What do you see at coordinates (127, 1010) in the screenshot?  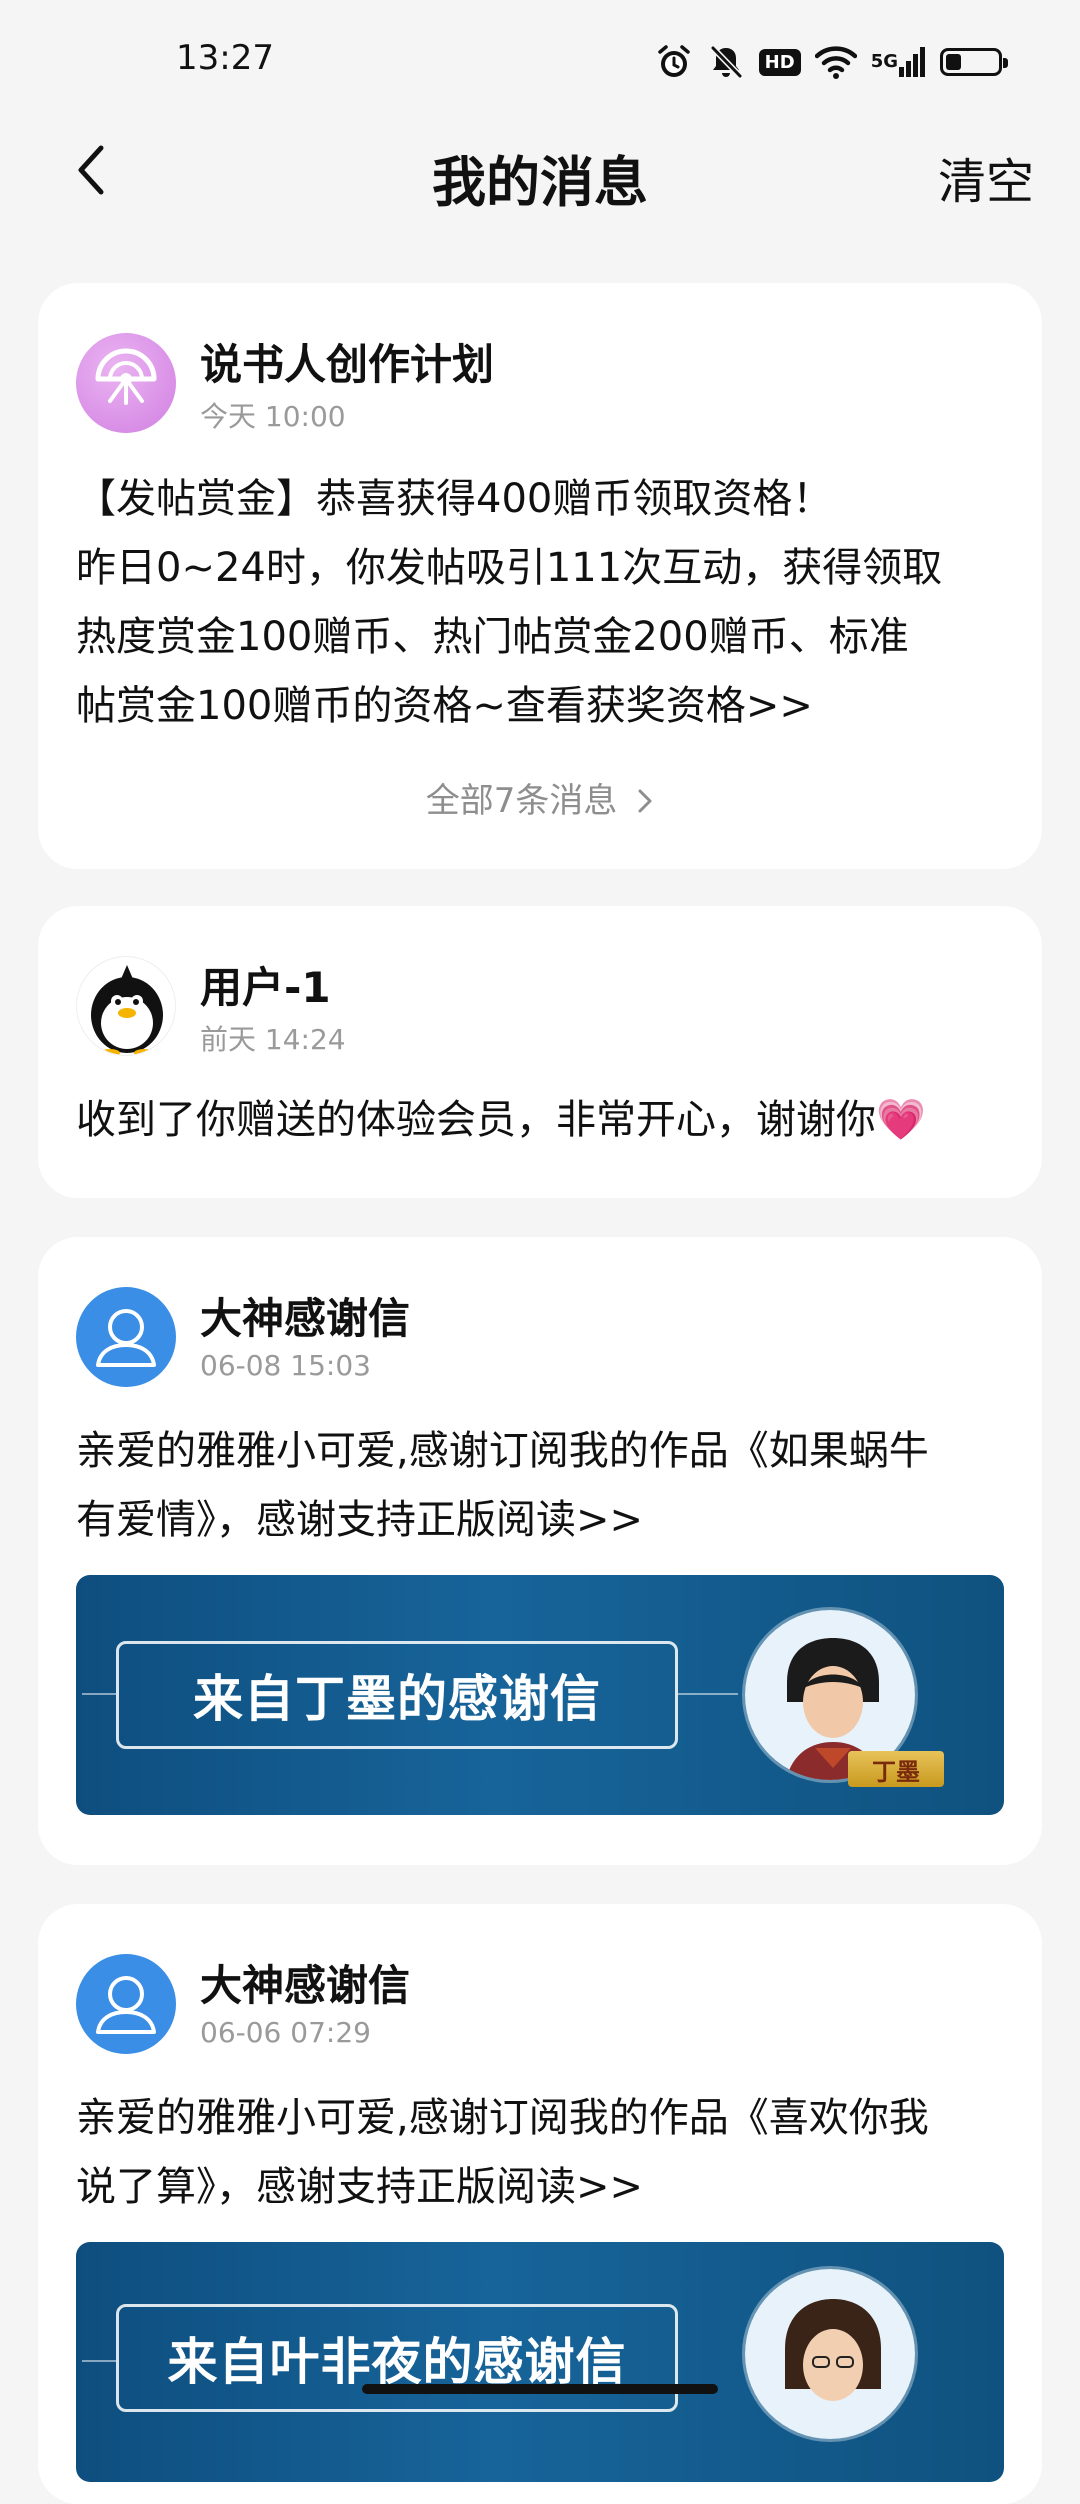 I see `penguin-avatar` at bounding box center [127, 1010].